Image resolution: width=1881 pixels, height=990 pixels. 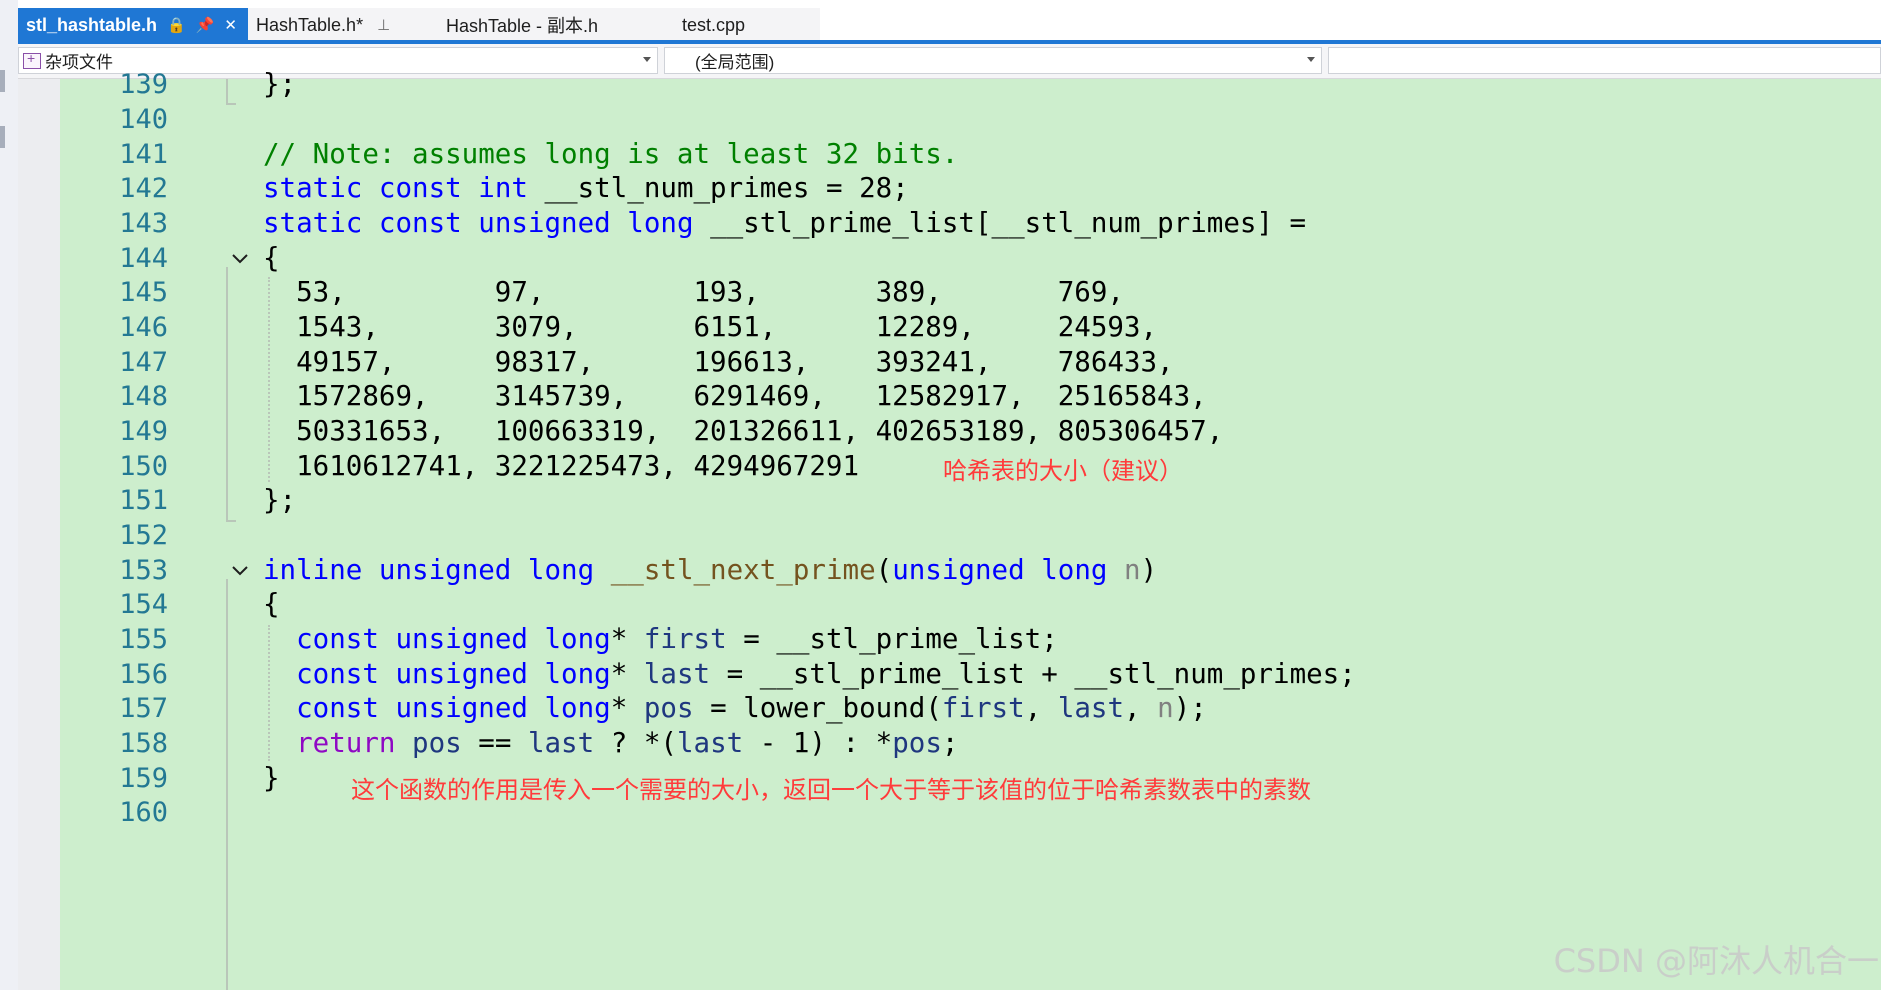 What do you see at coordinates (143, 154) in the screenshot?
I see `line-number: 141` at bounding box center [143, 154].